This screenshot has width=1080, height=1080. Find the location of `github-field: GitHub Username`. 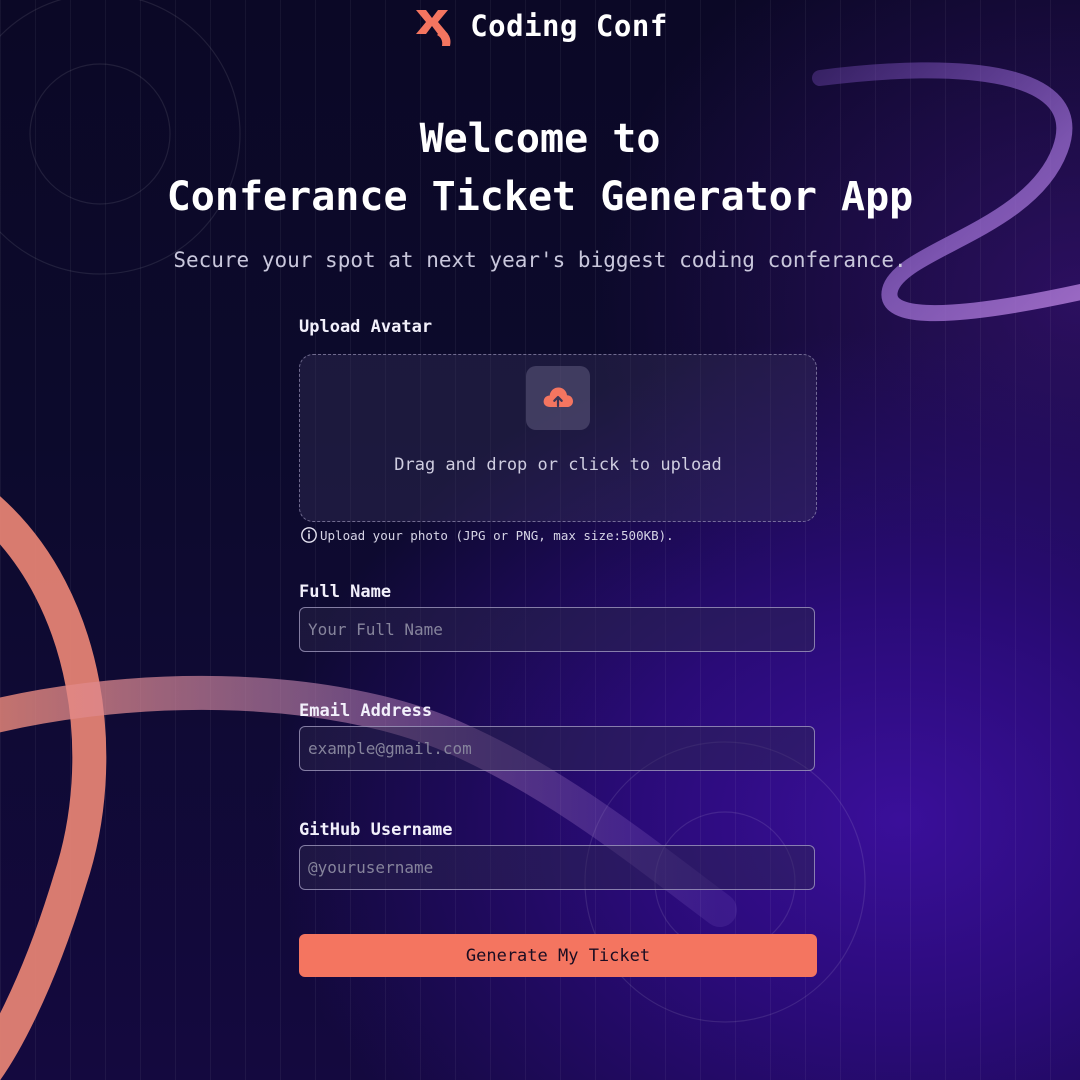

github-field: GitHub Username is located at coordinates (558, 854).